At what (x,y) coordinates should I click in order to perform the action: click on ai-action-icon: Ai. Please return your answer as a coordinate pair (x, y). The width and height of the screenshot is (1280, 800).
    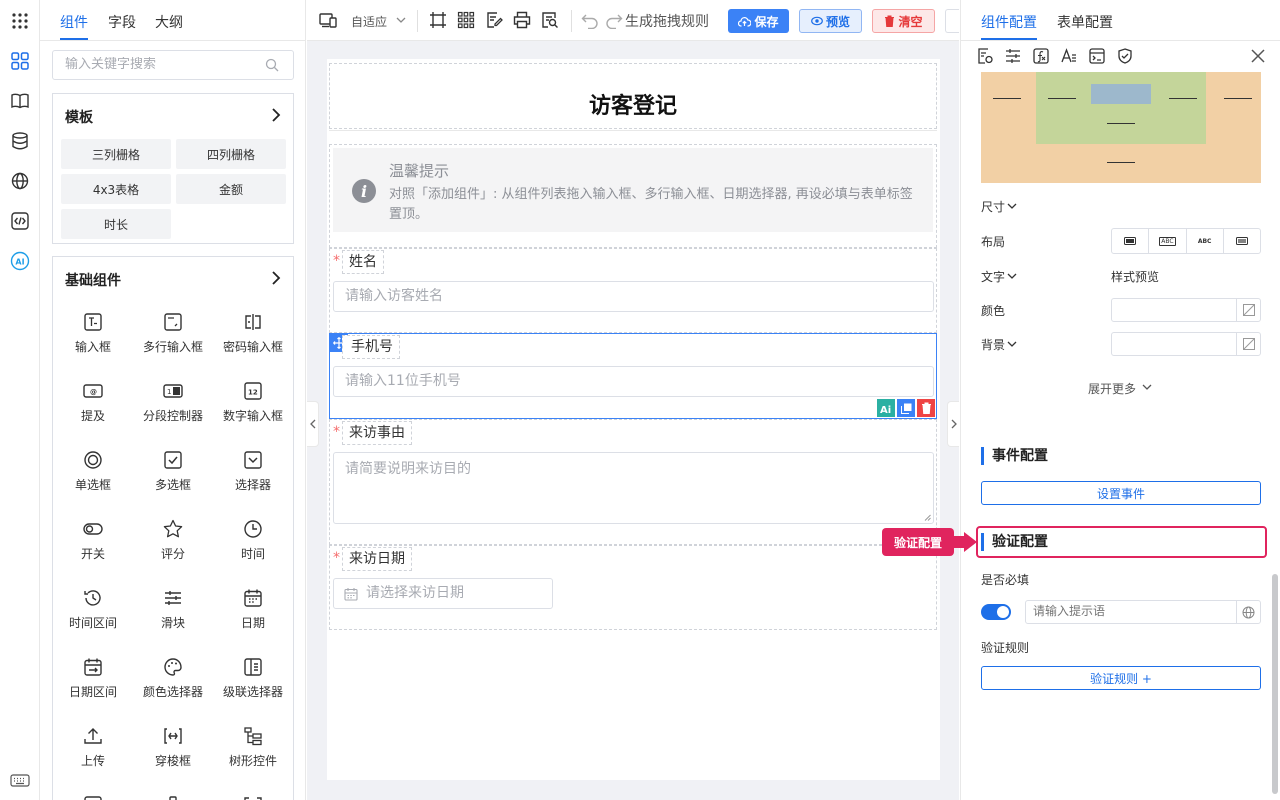
    Looking at the image, I should click on (886, 408).